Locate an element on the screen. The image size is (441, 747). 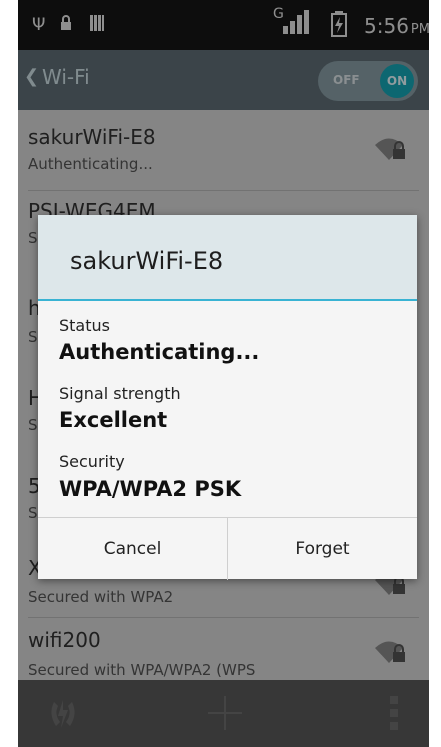
cancel-button: Cancel is located at coordinates (132, 549).